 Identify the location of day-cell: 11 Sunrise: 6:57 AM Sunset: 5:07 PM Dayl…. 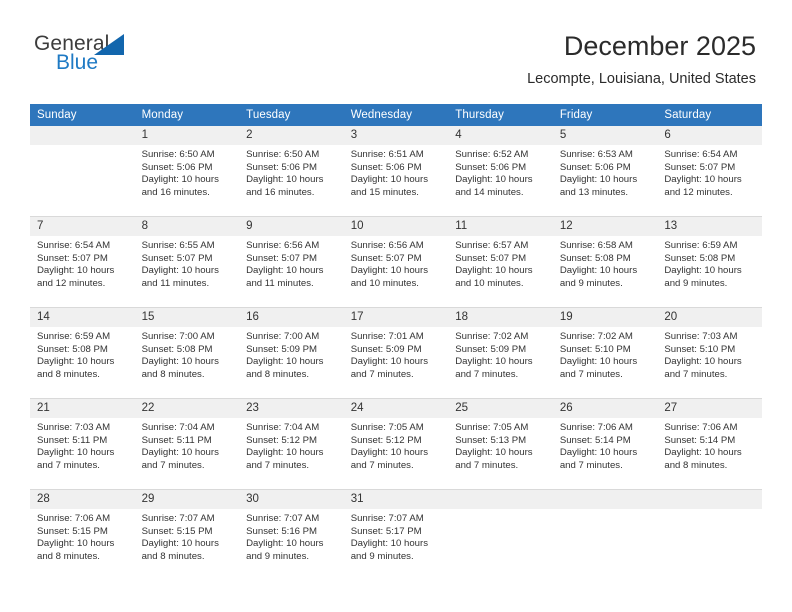
(500, 262).